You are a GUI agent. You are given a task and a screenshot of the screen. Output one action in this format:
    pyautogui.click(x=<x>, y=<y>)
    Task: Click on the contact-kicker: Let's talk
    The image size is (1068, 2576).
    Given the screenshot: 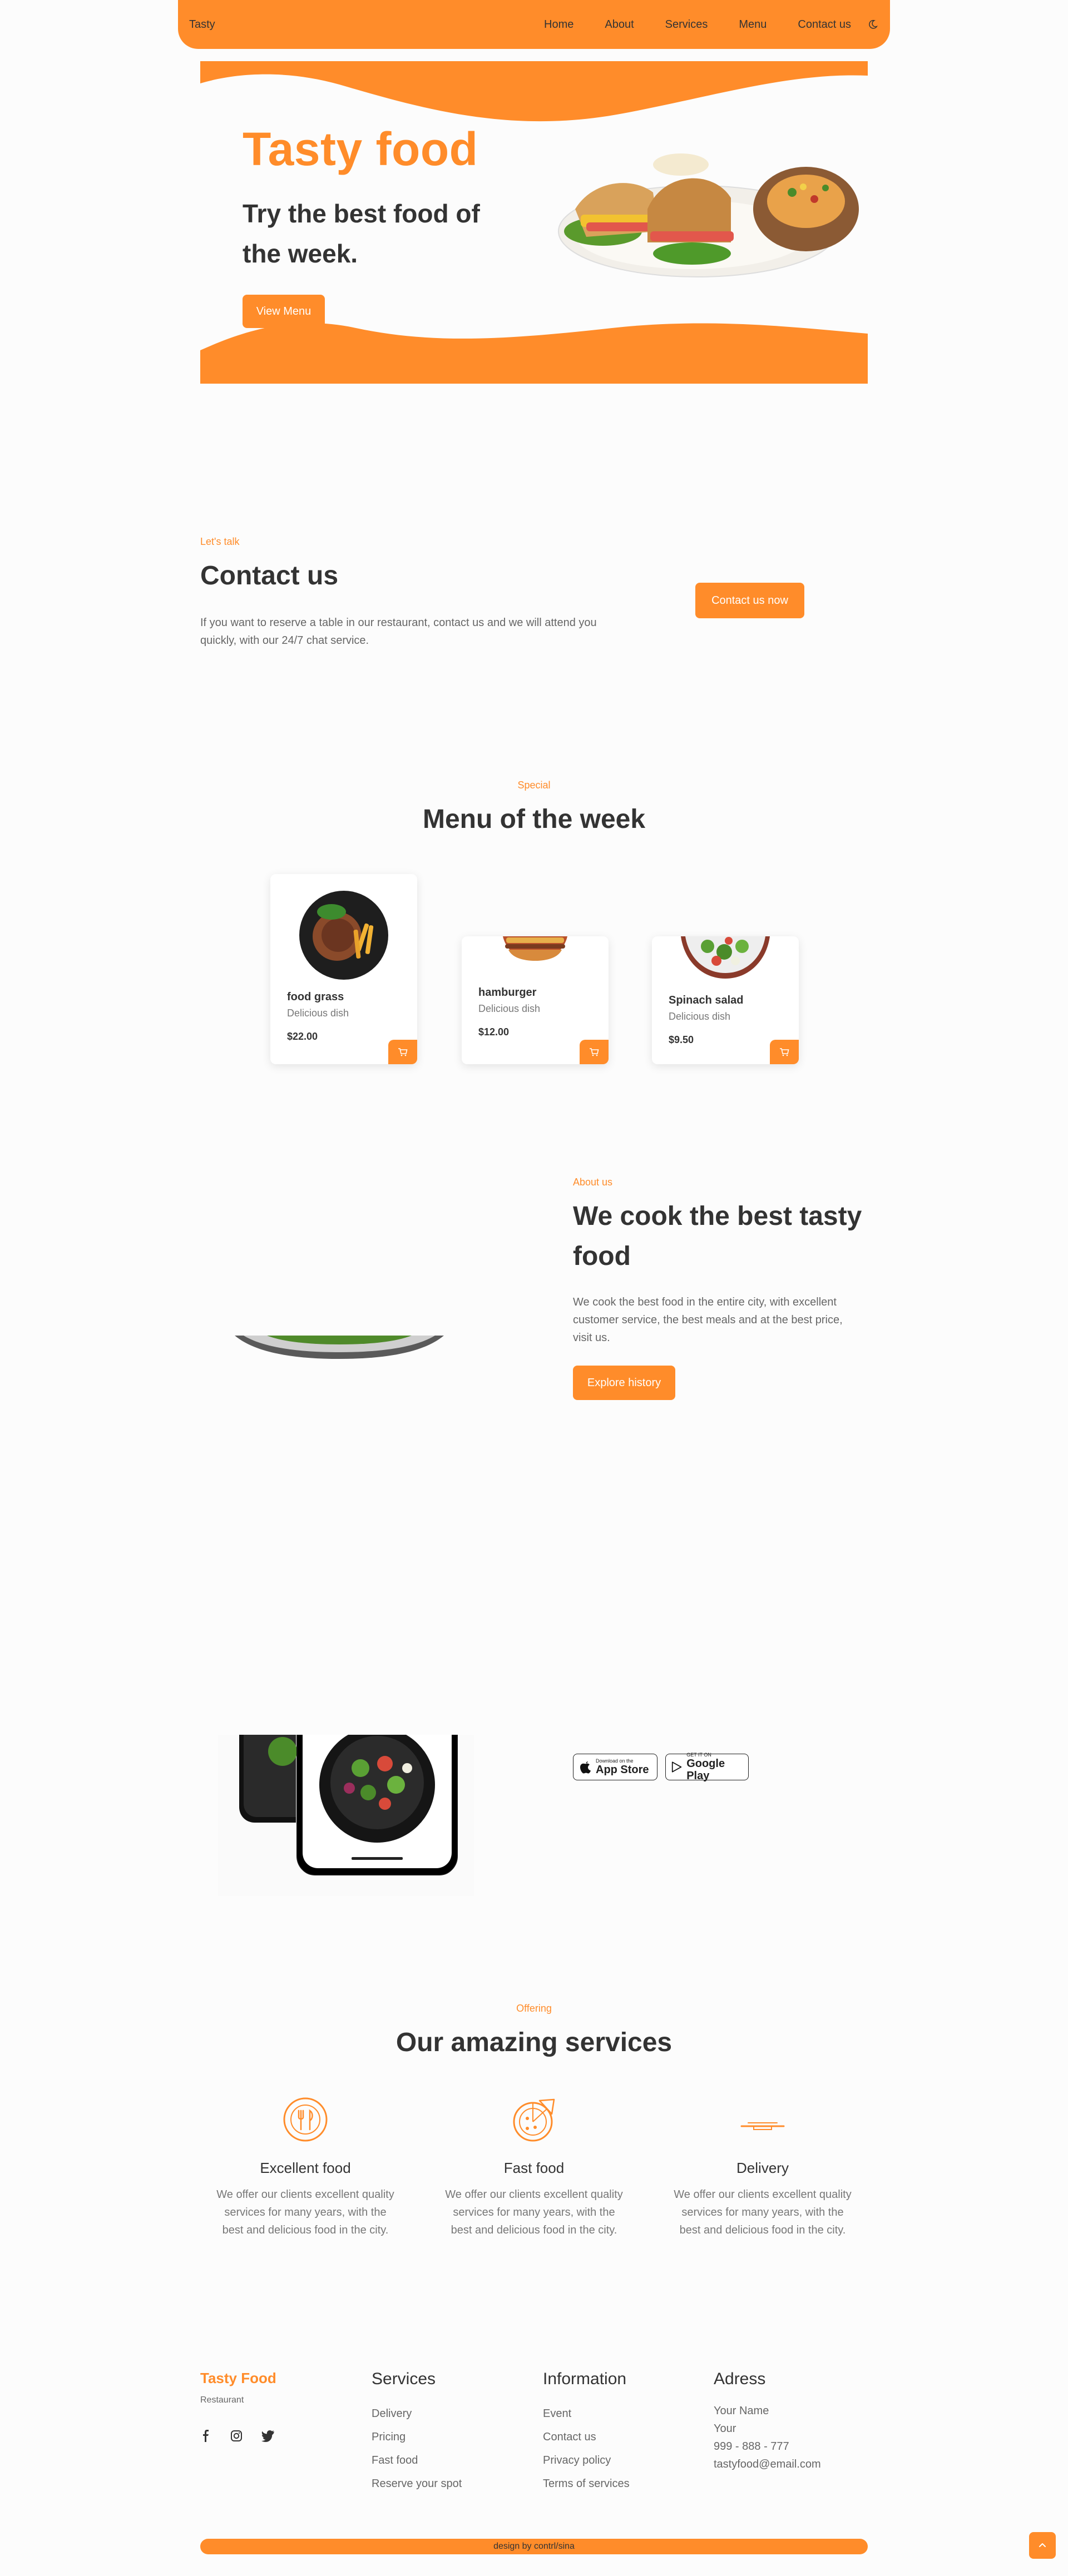 What is the action you would take?
    pyautogui.click(x=220, y=541)
    